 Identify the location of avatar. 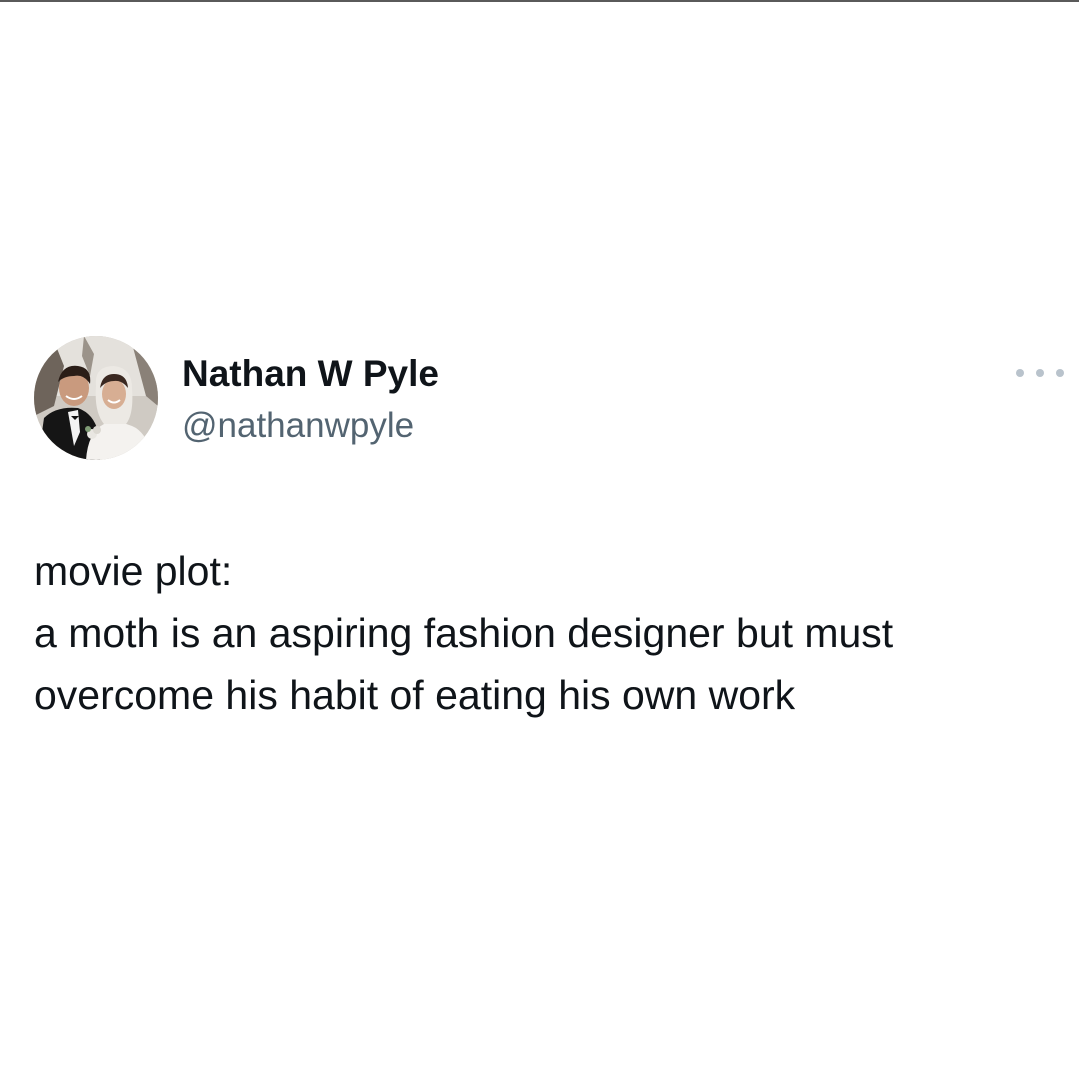
(96, 398).